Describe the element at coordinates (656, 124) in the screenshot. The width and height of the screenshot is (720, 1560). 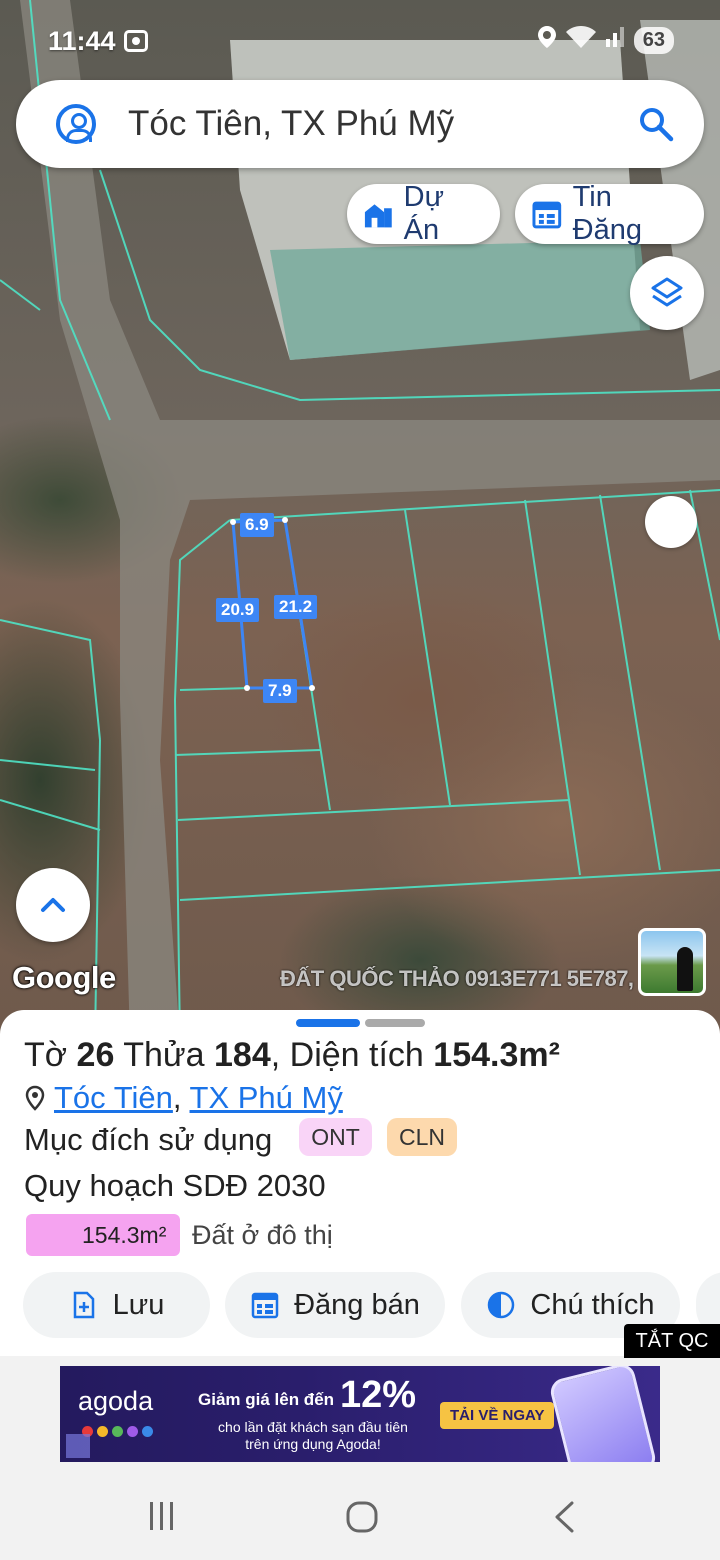
I see `search-icon` at that location.